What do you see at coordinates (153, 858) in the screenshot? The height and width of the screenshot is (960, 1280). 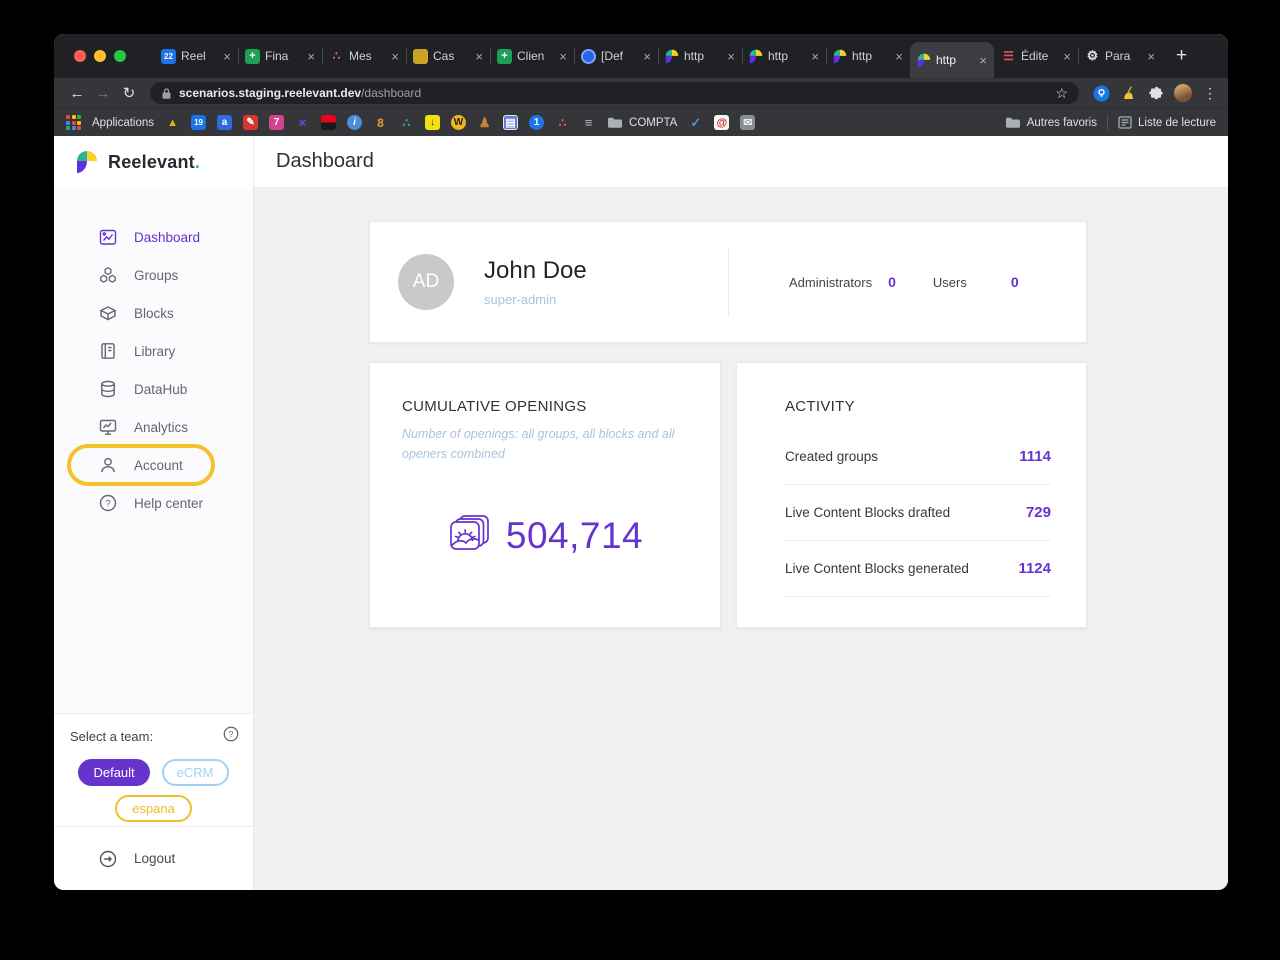 I see `logout-button: Logout` at bounding box center [153, 858].